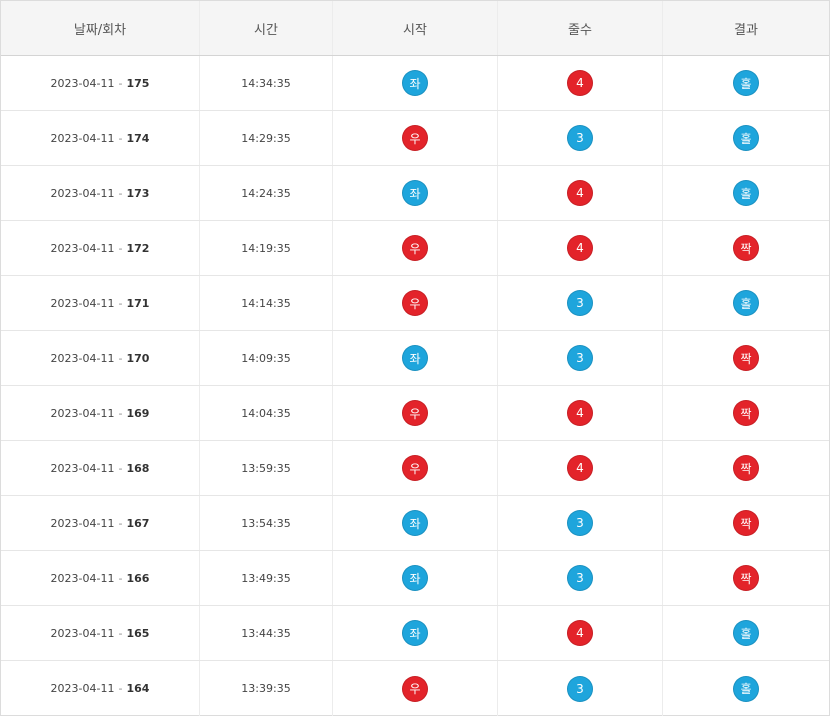 This screenshot has height=716, width=830. I want to click on header-start: 시작, so click(415, 28).